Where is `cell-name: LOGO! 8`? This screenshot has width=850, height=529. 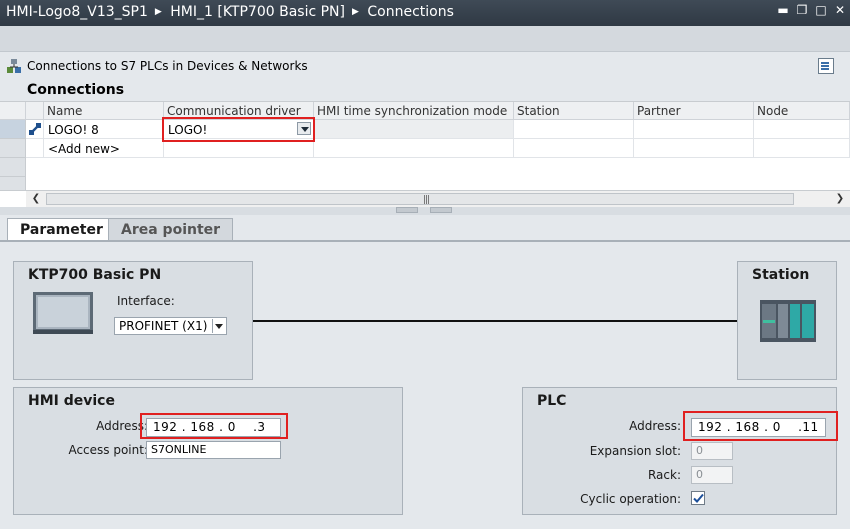
cell-name: LOGO! 8 is located at coordinates (104, 129).